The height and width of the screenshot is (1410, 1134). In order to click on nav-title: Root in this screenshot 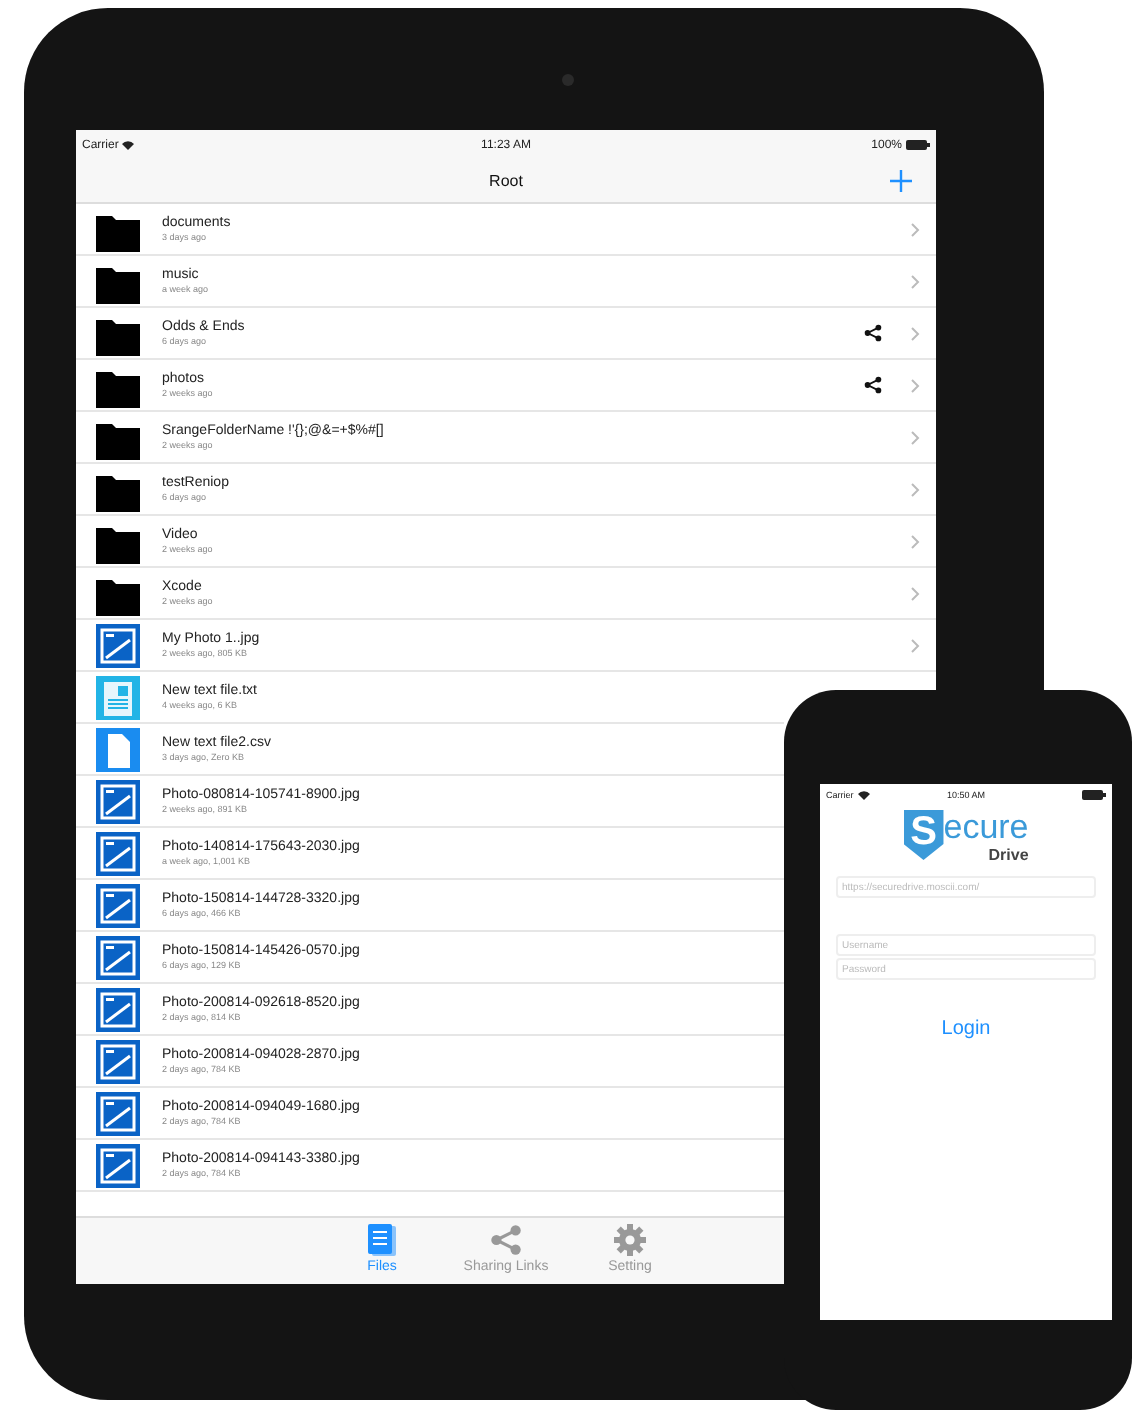, I will do `click(506, 181)`.